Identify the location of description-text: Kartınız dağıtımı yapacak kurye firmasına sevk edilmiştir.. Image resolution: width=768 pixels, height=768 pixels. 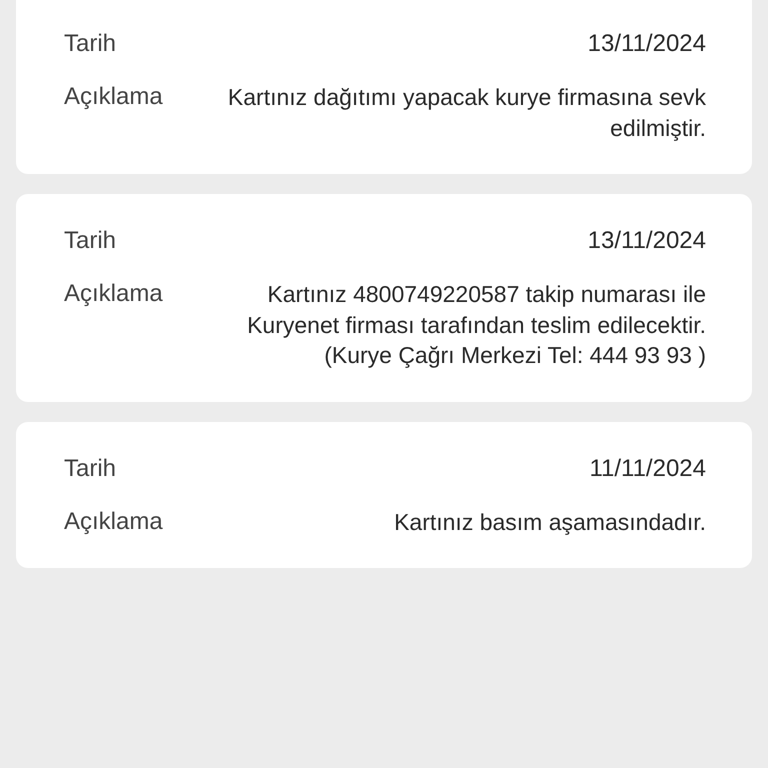
(466, 113).